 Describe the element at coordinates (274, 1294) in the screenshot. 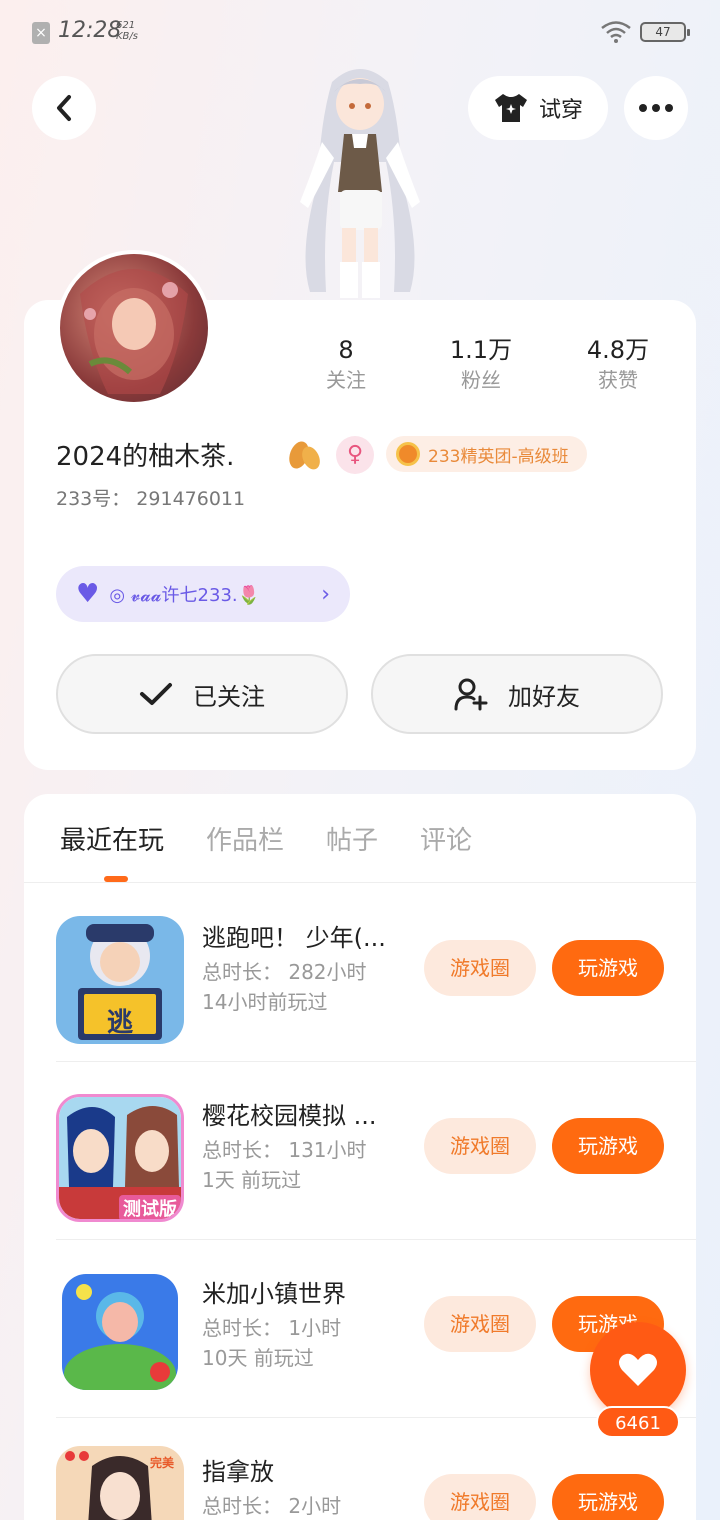

I see `game-title: 米加小镇世界` at that location.